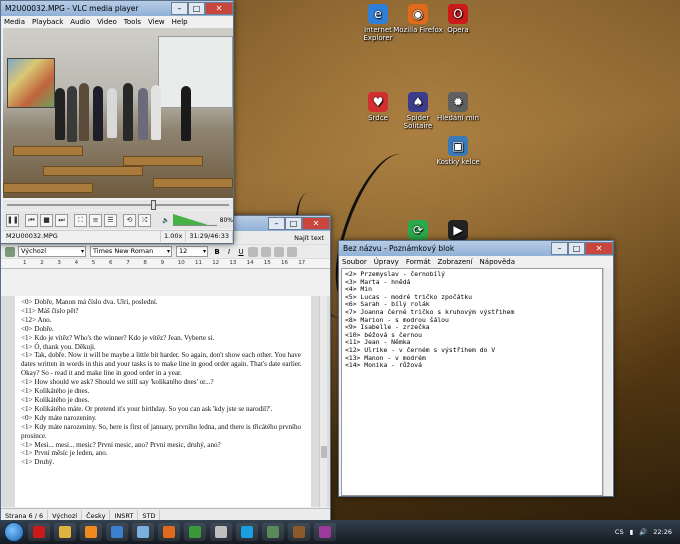 This screenshot has width=680, height=544. What do you see at coordinates (378, 14) in the screenshot?
I see `internet-explorer-icon: e` at bounding box center [378, 14].